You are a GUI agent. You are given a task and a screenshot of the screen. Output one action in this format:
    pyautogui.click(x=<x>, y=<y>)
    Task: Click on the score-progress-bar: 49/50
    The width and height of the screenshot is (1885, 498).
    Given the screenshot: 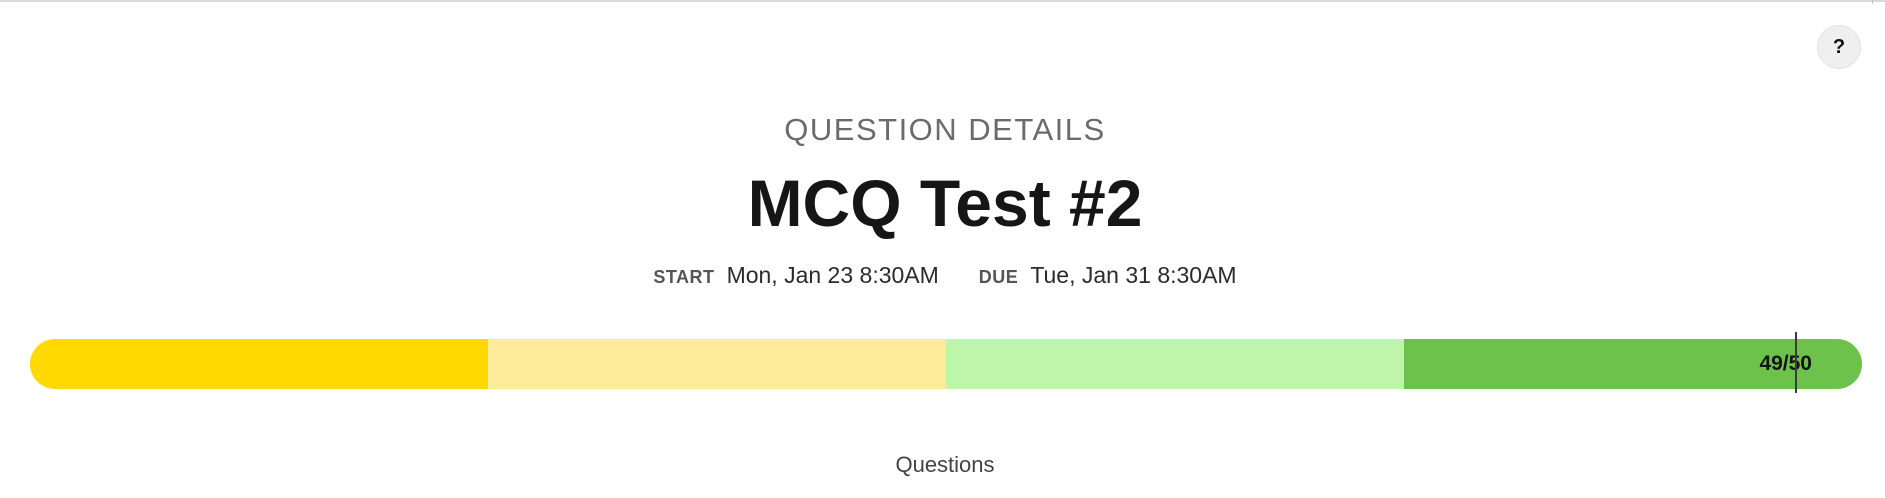 What is the action you would take?
    pyautogui.click(x=946, y=364)
    